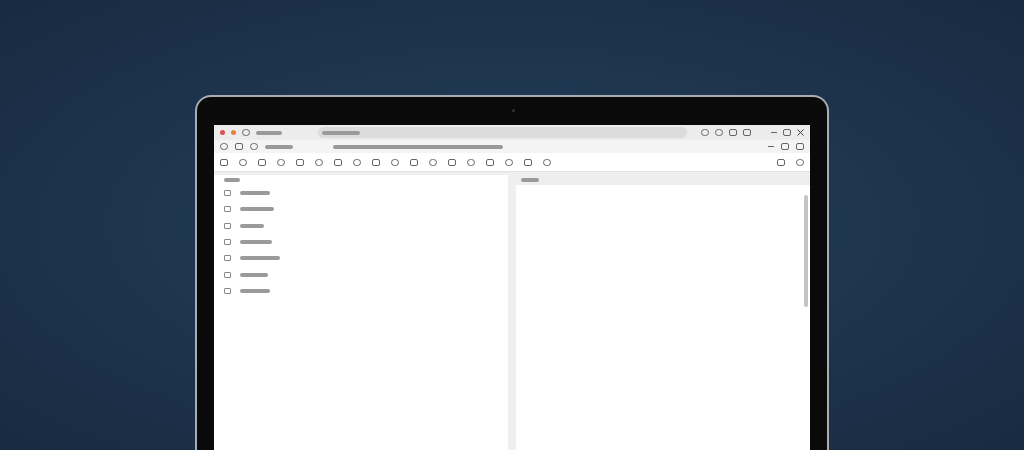 The height and width of the screenshot is (450, 1024). What do you see at coordinates (502, 132) in the screenshot?
I see `address-field` at bounding box center [502, 132].